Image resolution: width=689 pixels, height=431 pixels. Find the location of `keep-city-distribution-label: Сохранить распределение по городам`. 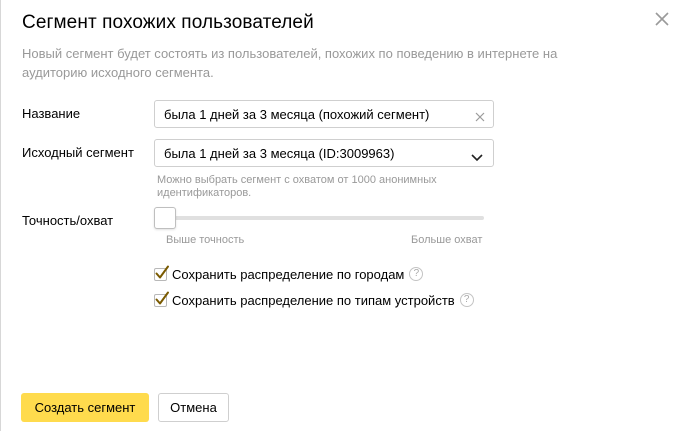

keep-city-distribution-label: Сохранить распределение по городам is located at coordinates (288, 274).